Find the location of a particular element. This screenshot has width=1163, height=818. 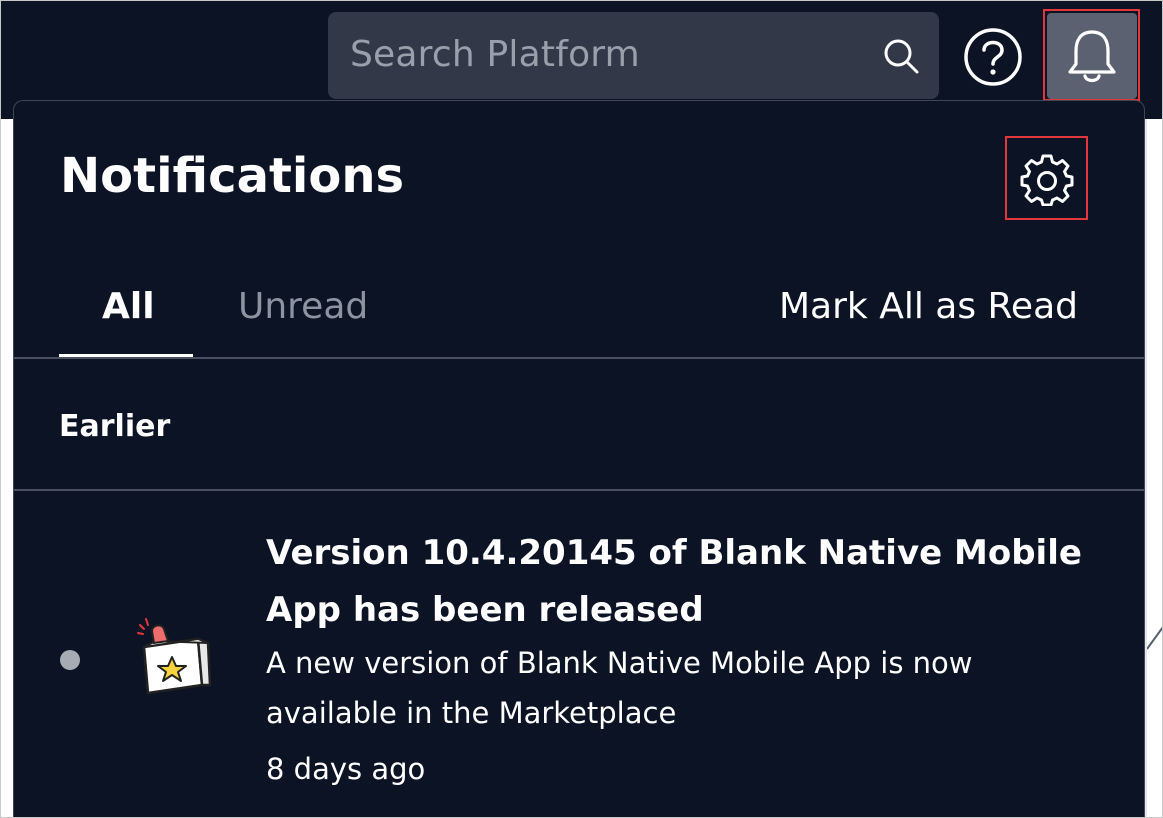

search-input: Search Platform is located at coordinates (633, 55).